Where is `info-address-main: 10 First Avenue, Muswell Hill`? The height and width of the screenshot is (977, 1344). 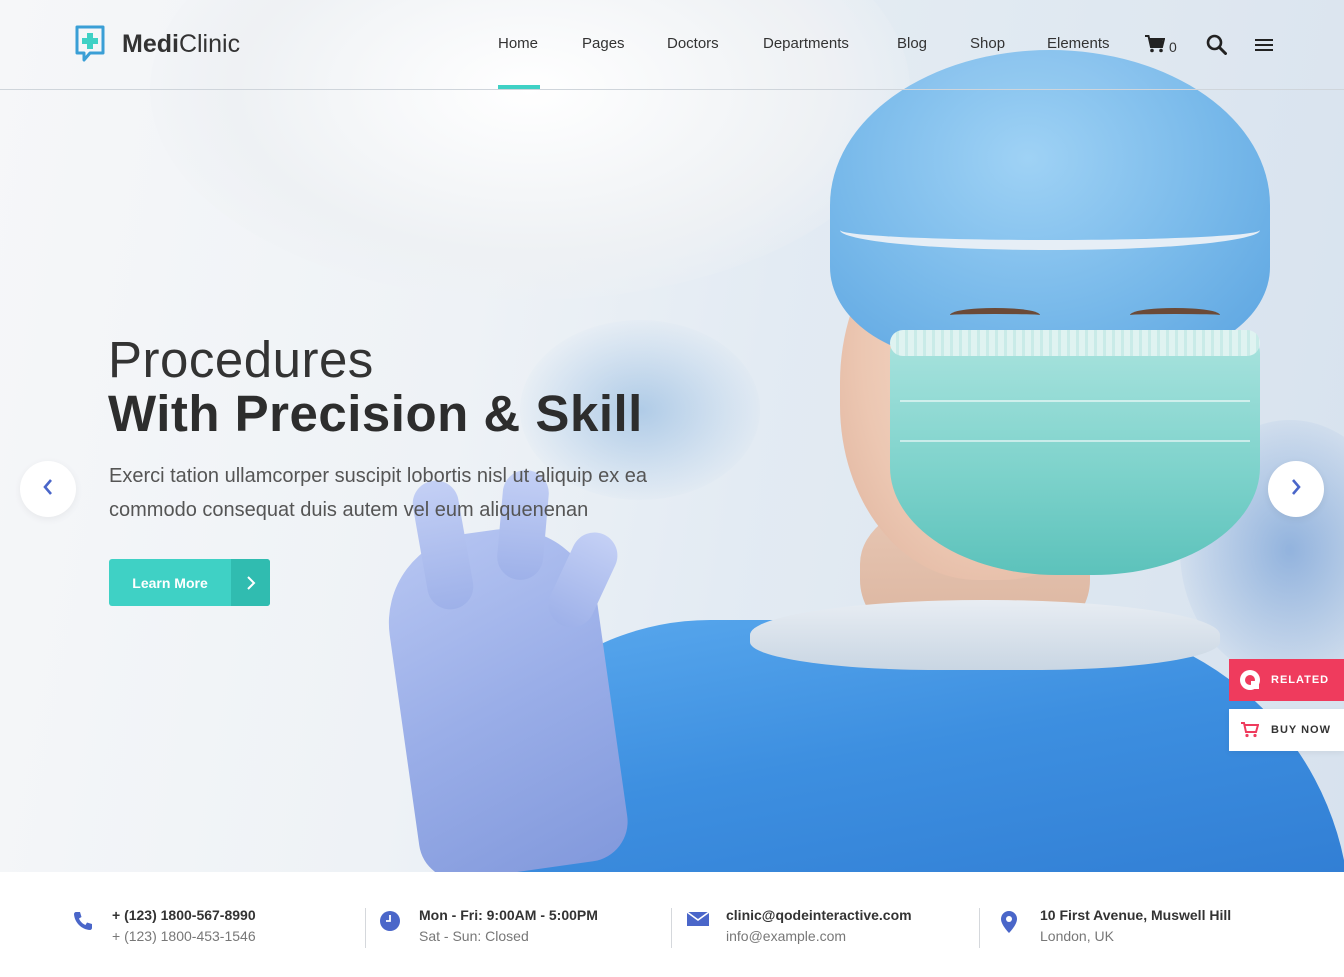 info-address-main: 10 First Avenue, Muswell Hill is located at coordinates (1136, 915).